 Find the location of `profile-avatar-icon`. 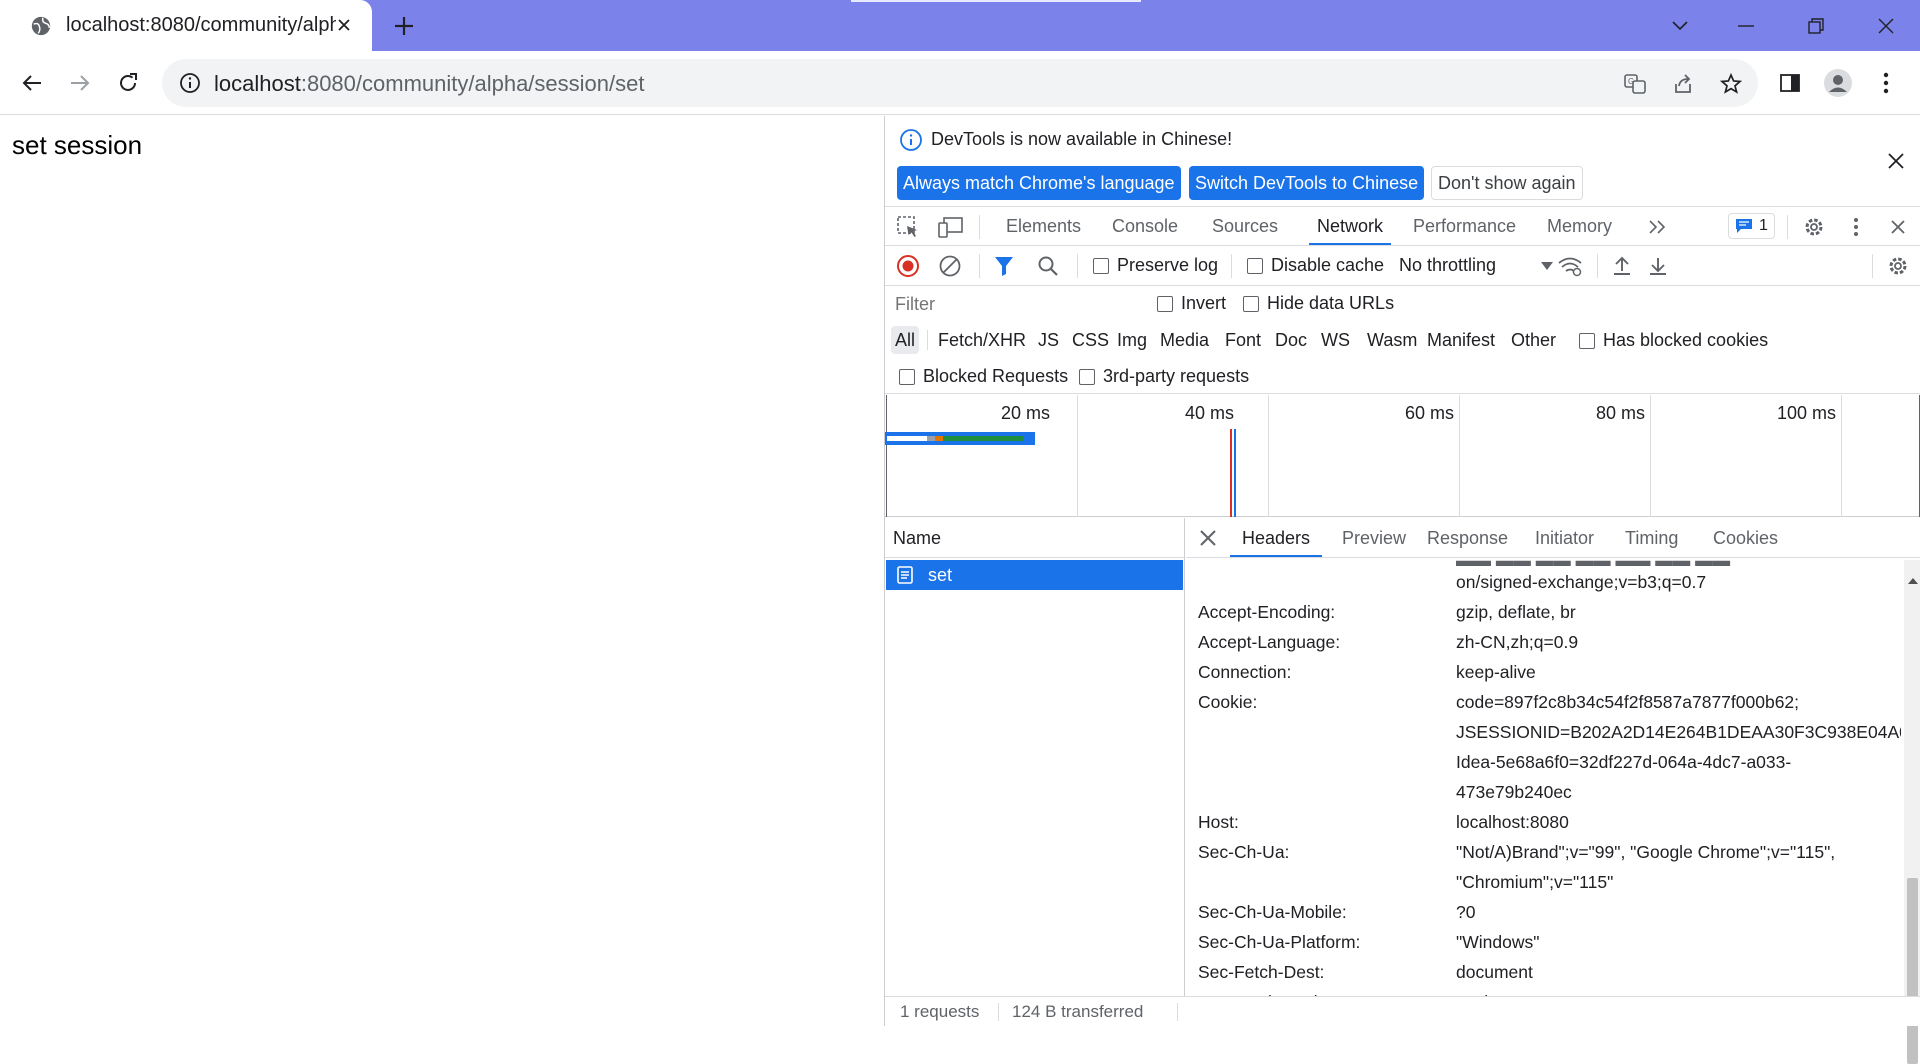

profile-avatar-icon is located at coordinates (1838, 83).